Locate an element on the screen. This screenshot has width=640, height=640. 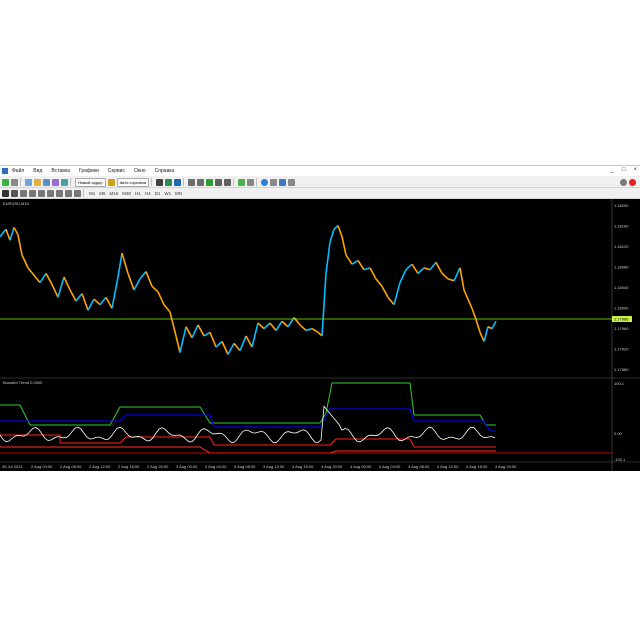
text-tool-icon is located at coordinates (68, 193).